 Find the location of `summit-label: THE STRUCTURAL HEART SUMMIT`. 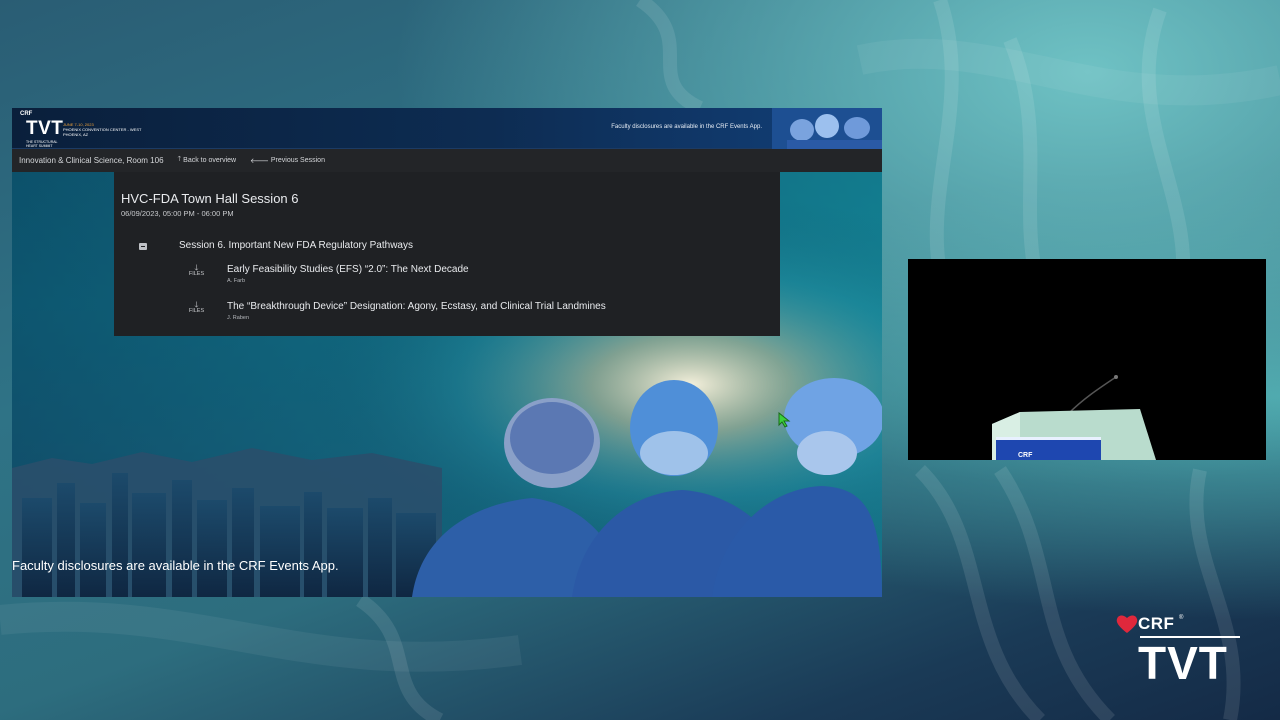

summit-label: THE STRUCTURAL HEART SUMMIT is located at coordinates (42, 144).